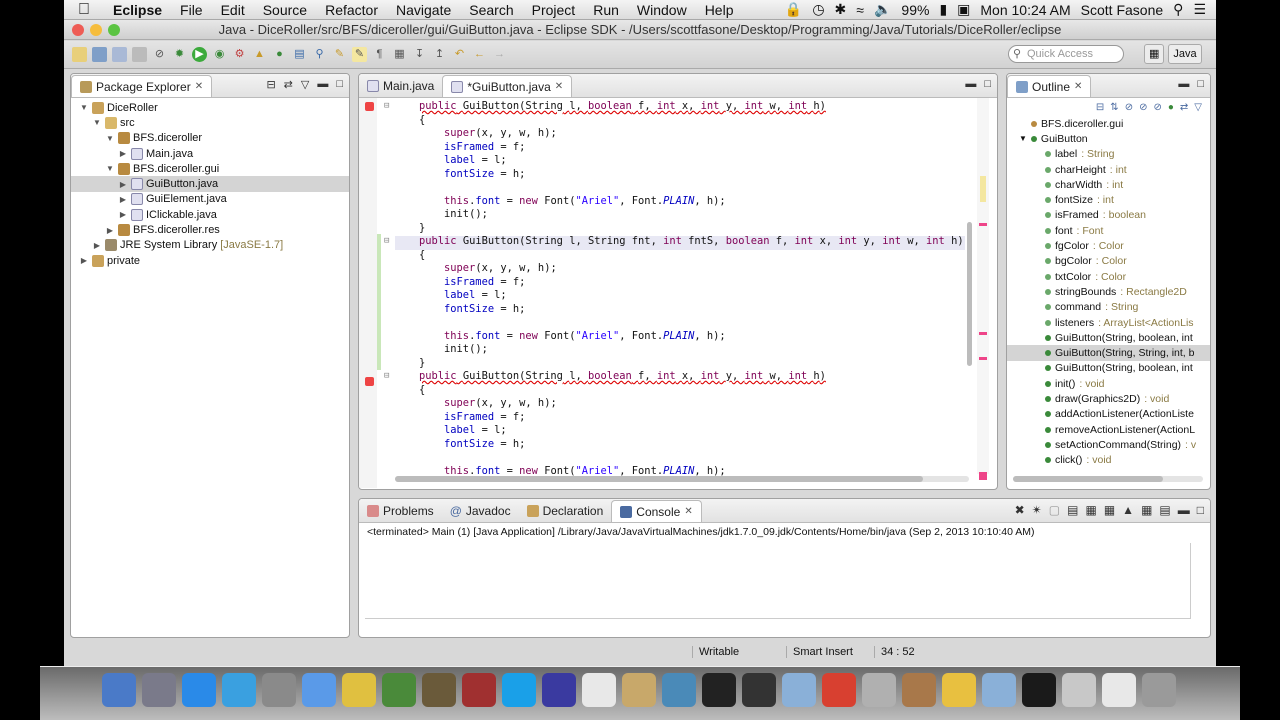 This screenshot has height=720, width=1280. I want to click on menu-refactor: Refactor, so click(351, 10).